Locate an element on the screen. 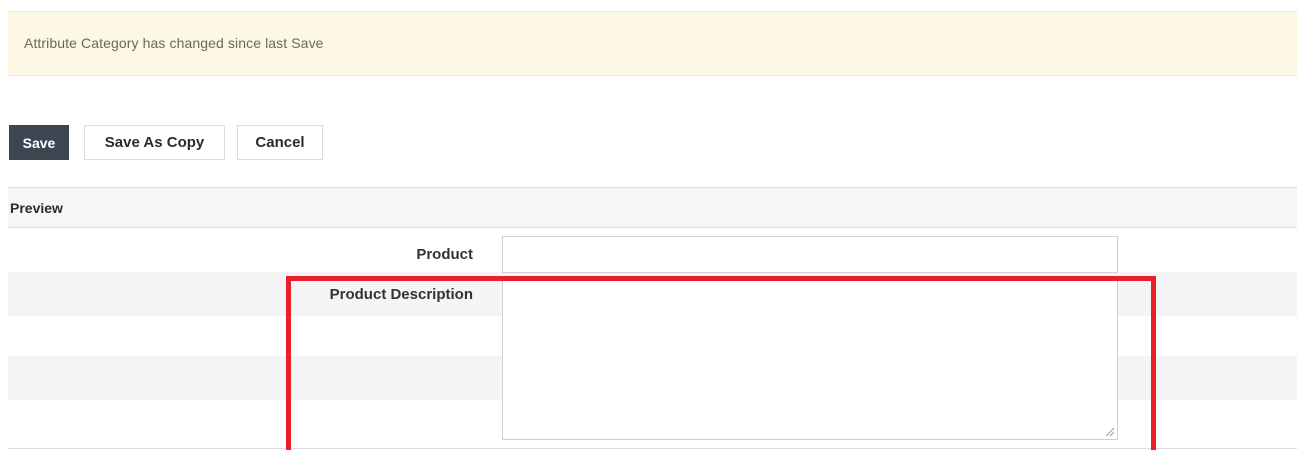  preview-section-header: Preview is located at coordinates (652, 207).